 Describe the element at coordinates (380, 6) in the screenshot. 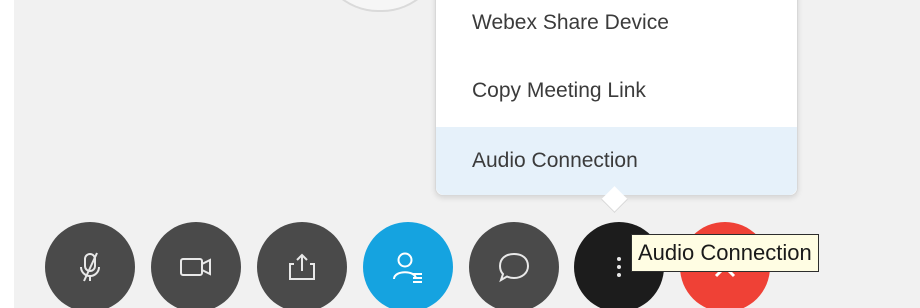

I see `callout-bubble-edge` at that location.